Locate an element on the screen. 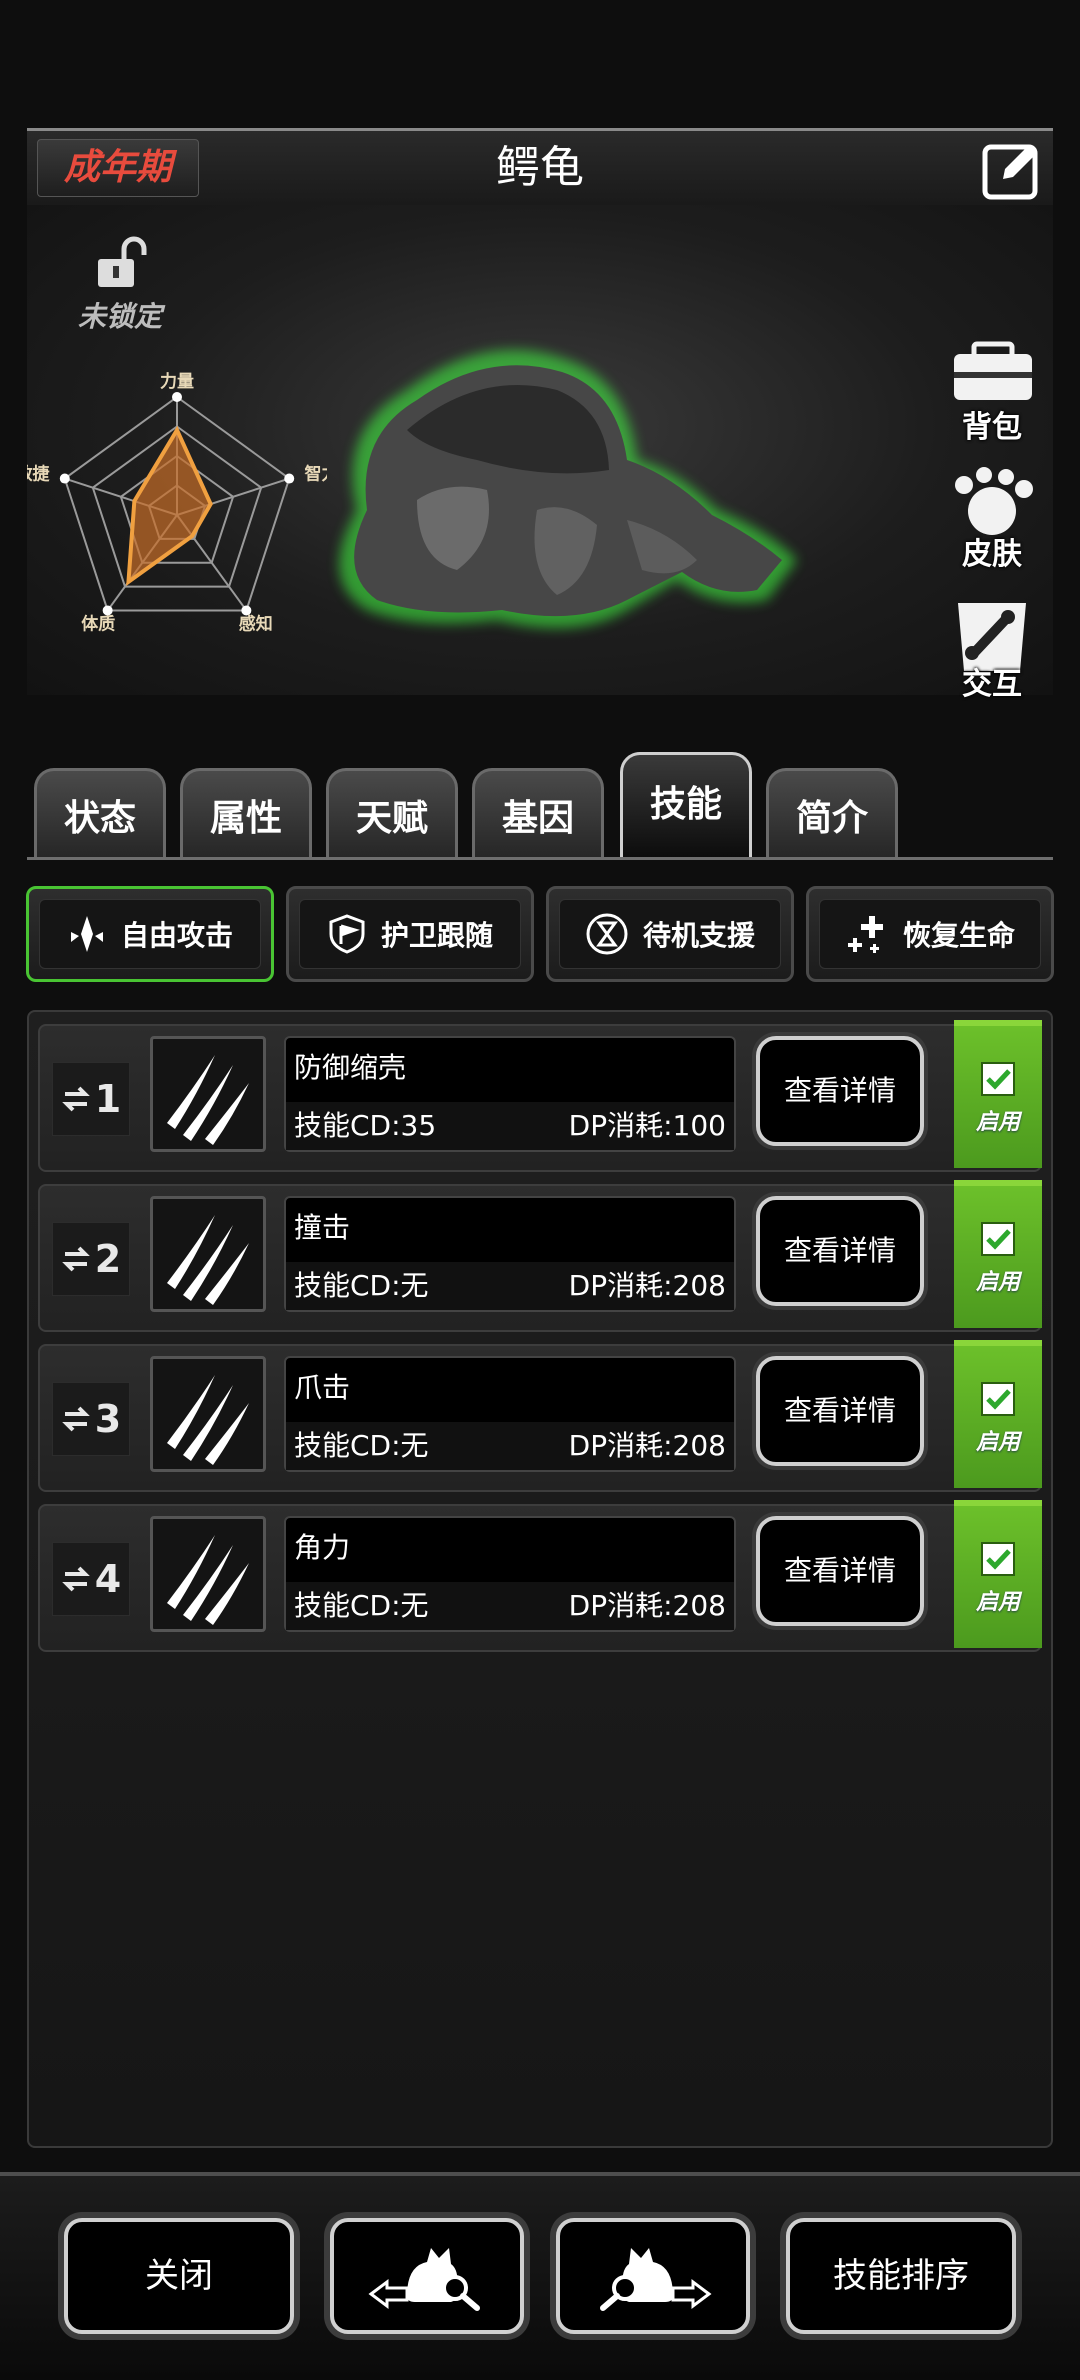 The height and width of the screenshot is (2380, 1080). skill-info-box: 爪击 技能CD:无 DP消耗:208 is located at coordinates (510, 1414).